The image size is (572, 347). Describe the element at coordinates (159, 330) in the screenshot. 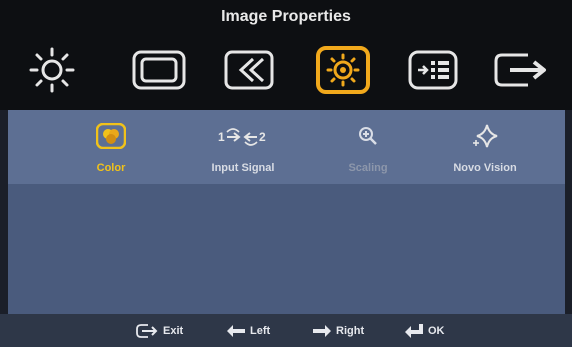

I see `footer-exit: Exit` at that location.